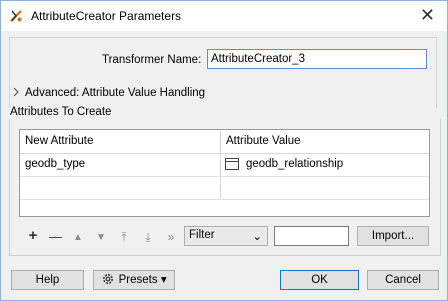 This screenshot has height=301, width=448. I want to click on text-editor-icon, so click(232, 164).